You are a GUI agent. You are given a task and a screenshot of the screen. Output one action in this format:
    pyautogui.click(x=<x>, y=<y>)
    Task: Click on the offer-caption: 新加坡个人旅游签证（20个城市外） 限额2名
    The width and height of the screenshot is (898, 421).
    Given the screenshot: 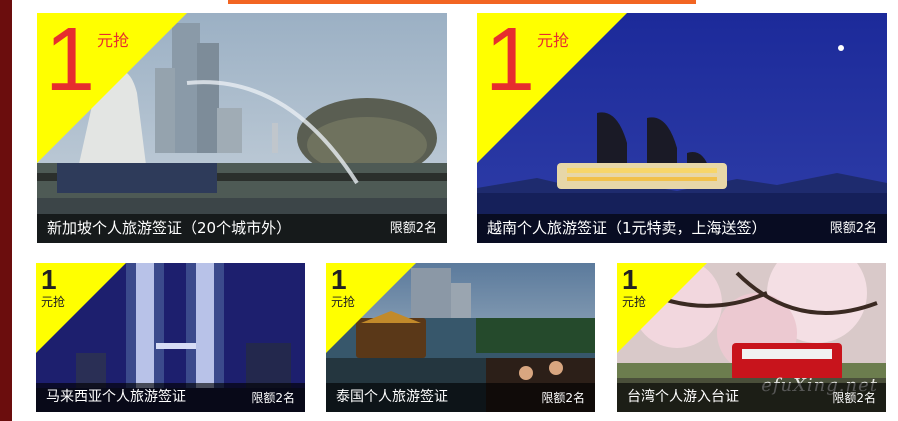 What is the action you would take?
    pyautogui.click(x=242, y=228)
    